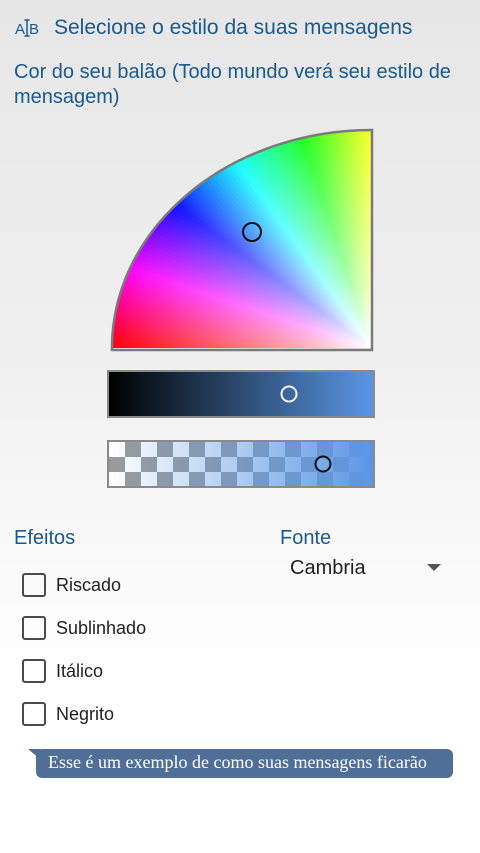 The width and height of the screenshot is (480, 853). Describe the element at coordinates (27, 28) in the screenshot. I see `text-style-icon: A B` at that location.